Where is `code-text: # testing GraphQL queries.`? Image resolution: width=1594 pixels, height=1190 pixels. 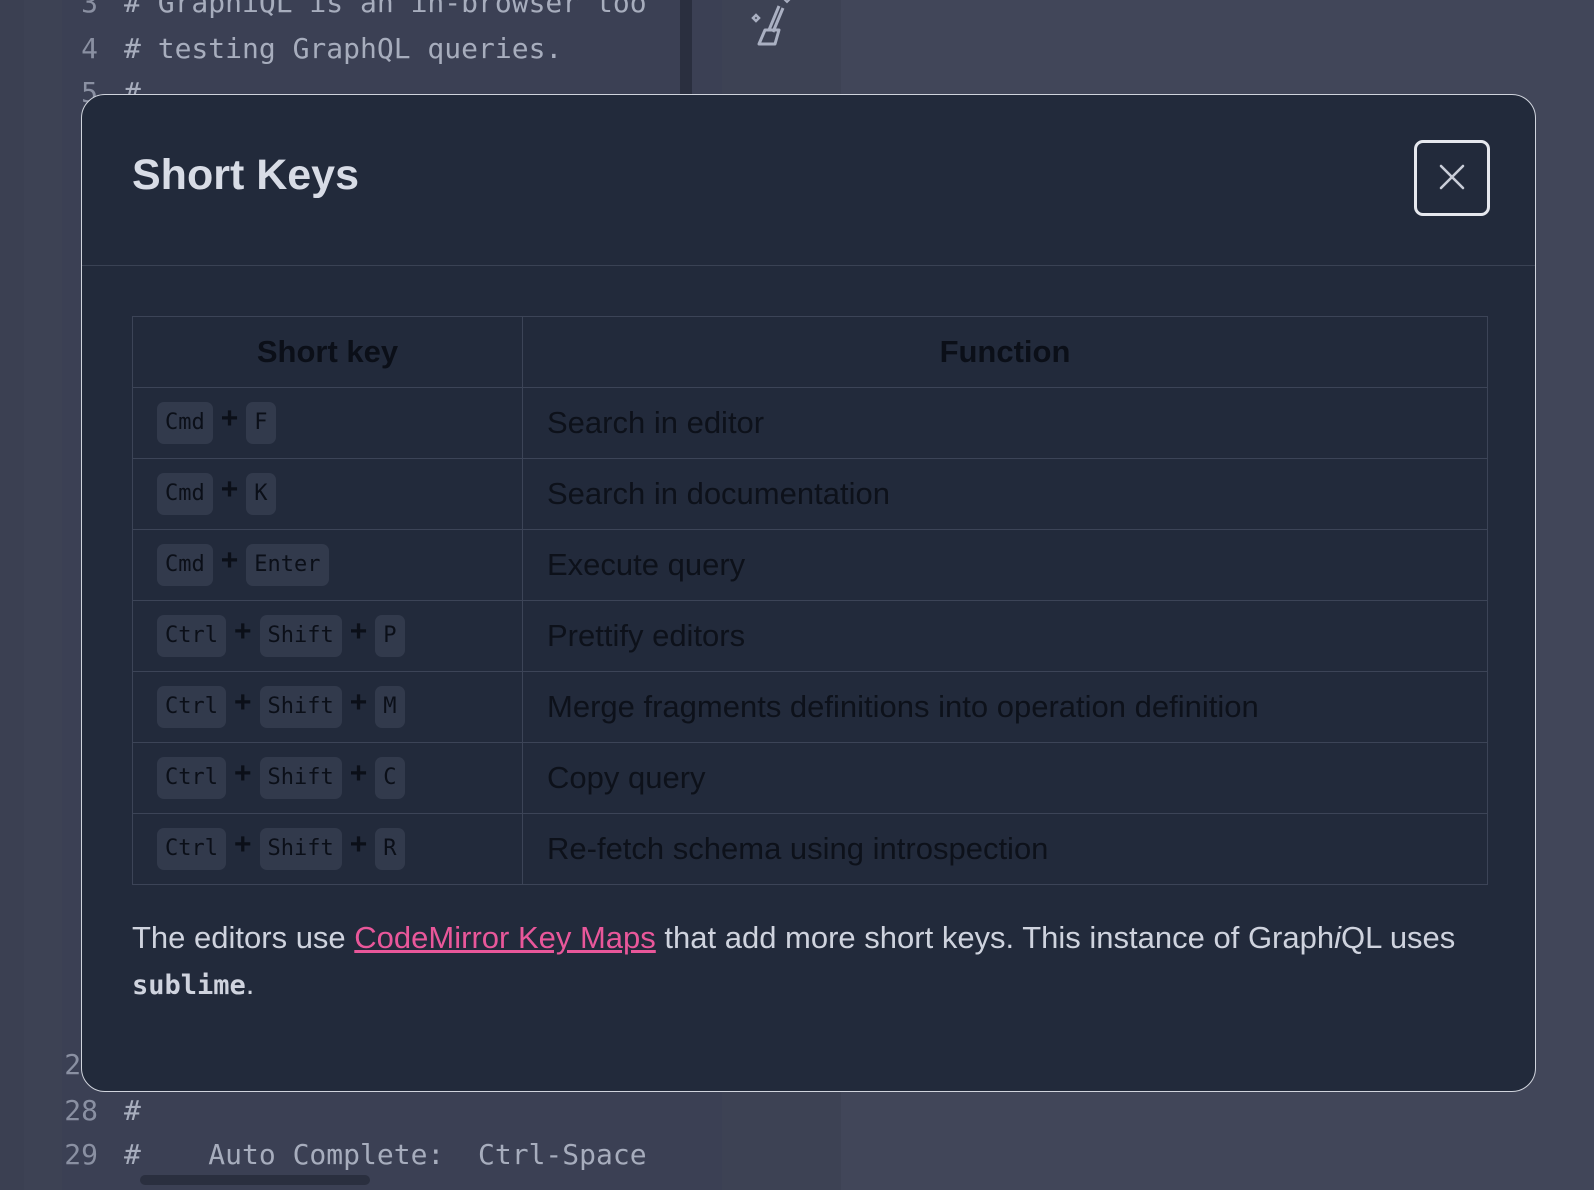 code-text: # testing GraphQL queries. is located at coordinates (343, 48).